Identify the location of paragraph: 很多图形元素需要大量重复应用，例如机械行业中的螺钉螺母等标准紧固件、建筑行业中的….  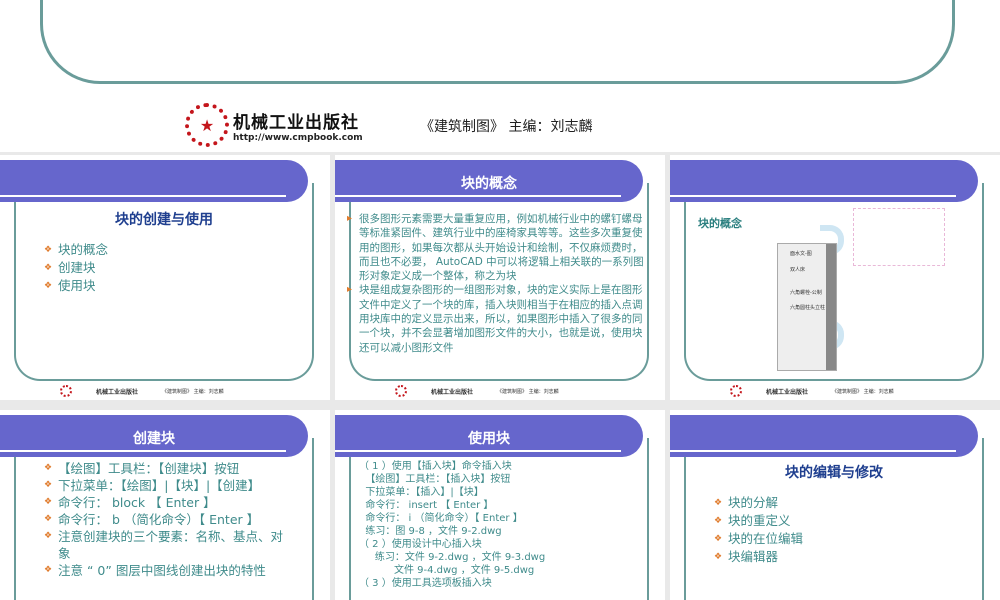
(497, 247).